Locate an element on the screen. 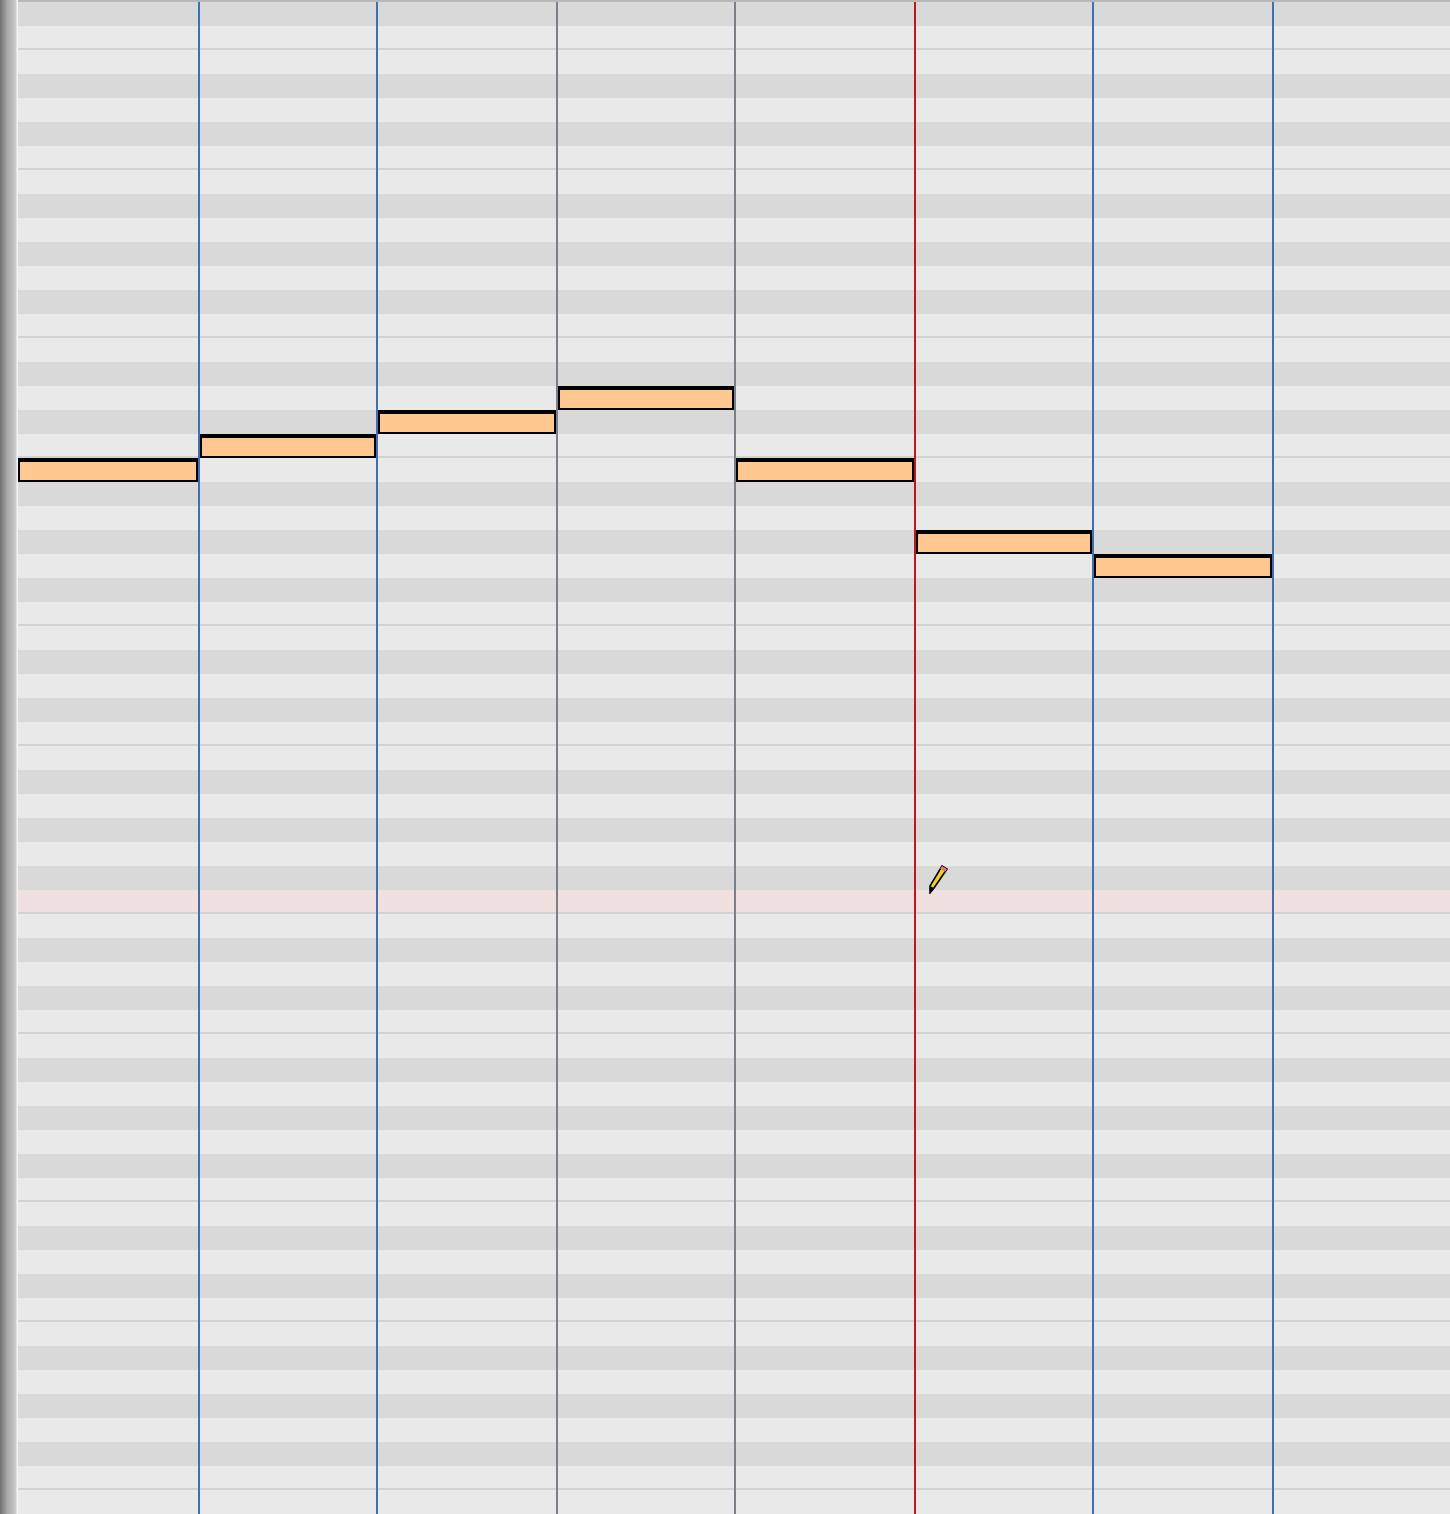 The height and width of the screenshot is (1514, 1450). playhead-line is located at coordinates (914, 758).